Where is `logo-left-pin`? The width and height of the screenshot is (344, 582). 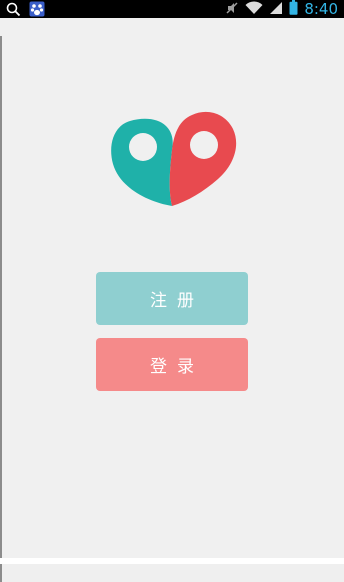
logo-left-pin is located at coordinates (142, 162).